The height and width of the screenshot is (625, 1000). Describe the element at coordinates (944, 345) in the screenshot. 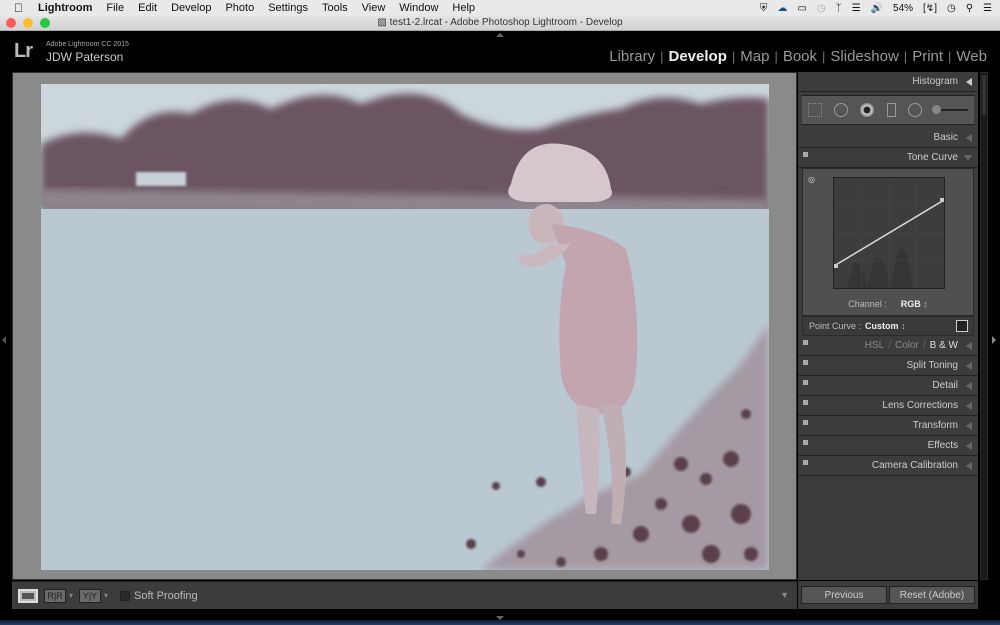

I see `tab-bw: B & W` at that location.